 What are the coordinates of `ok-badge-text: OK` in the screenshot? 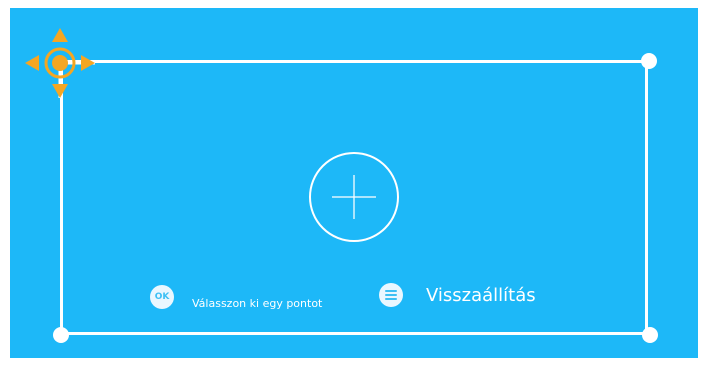 It's located at (162, 296).